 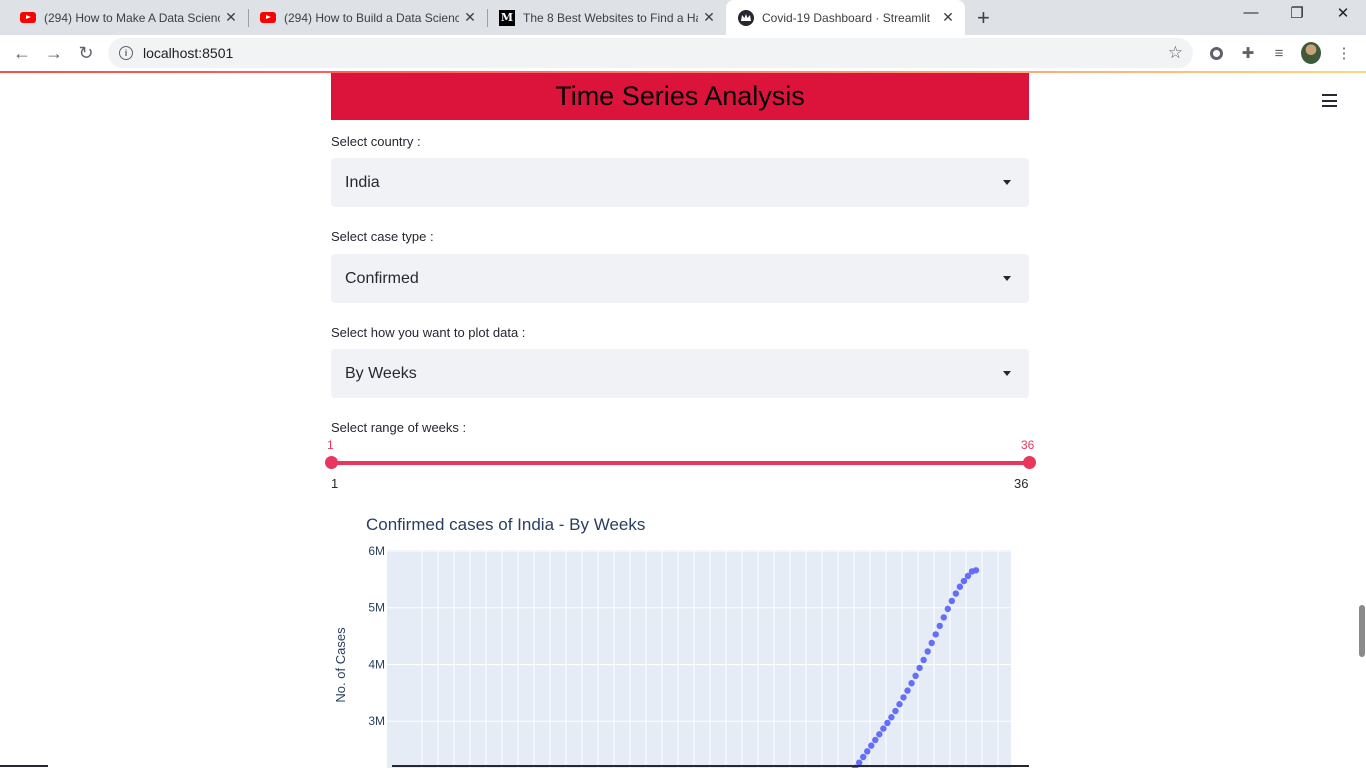 What do you see at coordinates (22, 53) in the screenshot?
I see `back-icon: ←` at bounding box center [22, 53].